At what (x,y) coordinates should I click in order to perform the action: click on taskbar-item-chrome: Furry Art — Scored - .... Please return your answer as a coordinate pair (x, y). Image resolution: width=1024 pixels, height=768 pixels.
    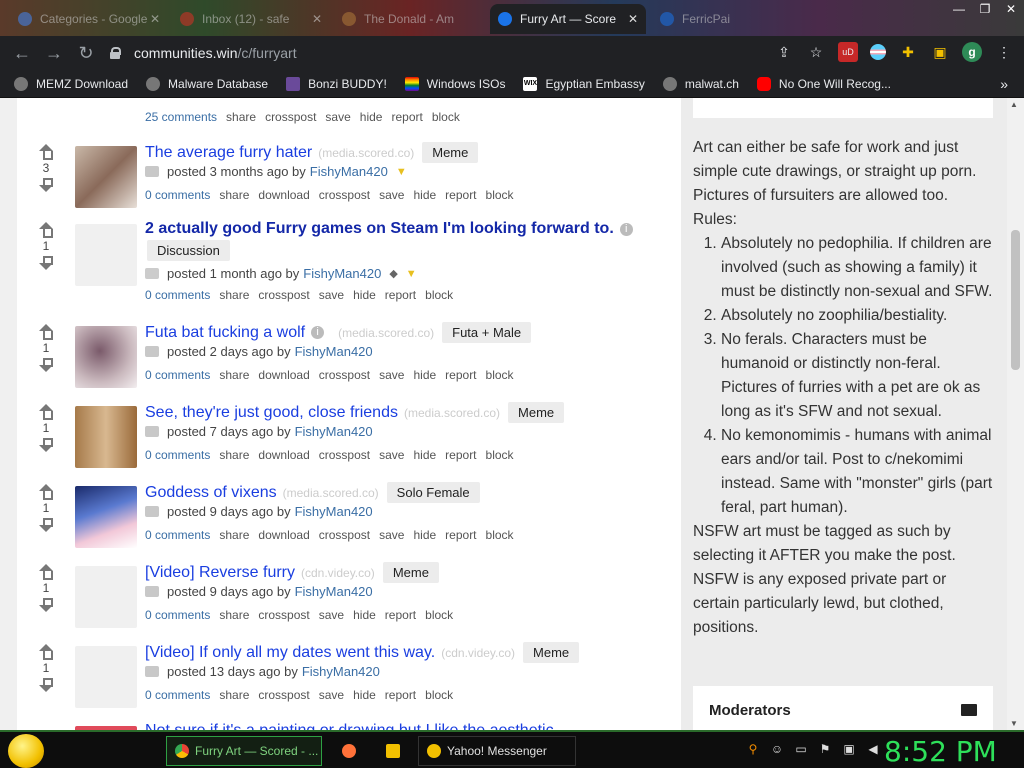
    Looking at the image, I should click on (244, 751).